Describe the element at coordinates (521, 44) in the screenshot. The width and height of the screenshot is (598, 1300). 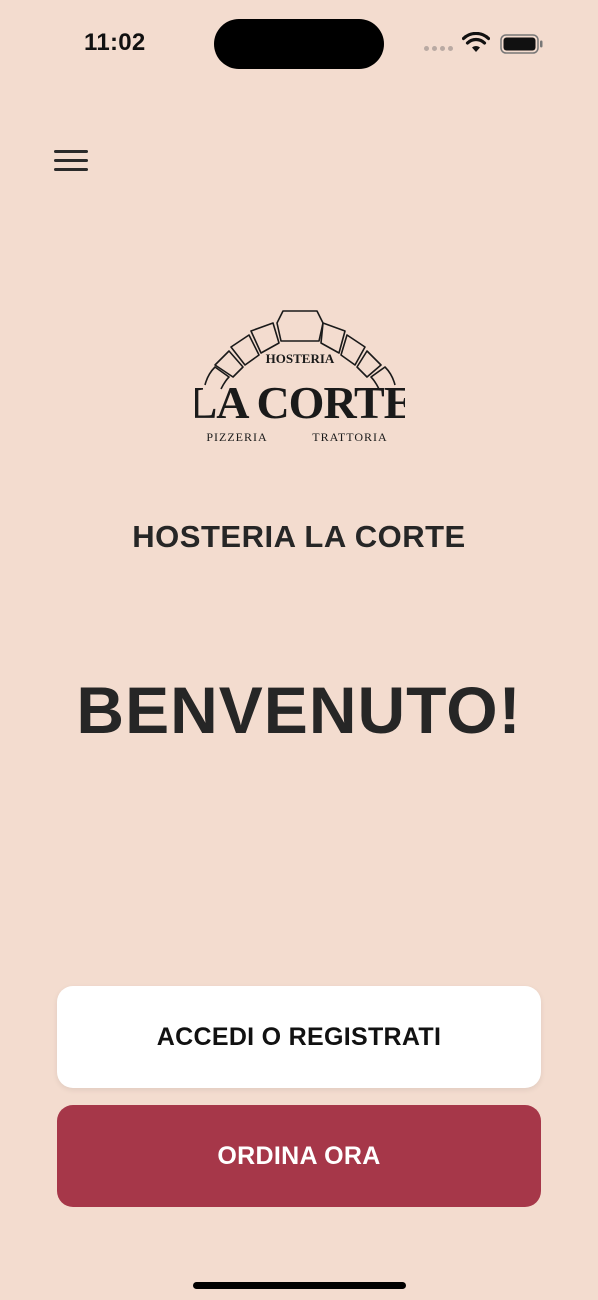
I see `battery-icon` at that location.